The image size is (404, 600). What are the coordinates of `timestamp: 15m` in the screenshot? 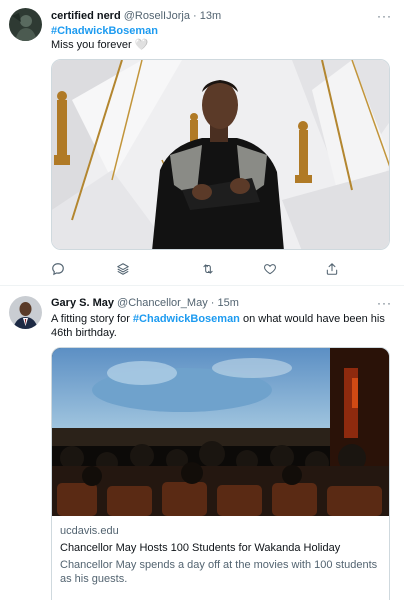 It's located at (228, 303).